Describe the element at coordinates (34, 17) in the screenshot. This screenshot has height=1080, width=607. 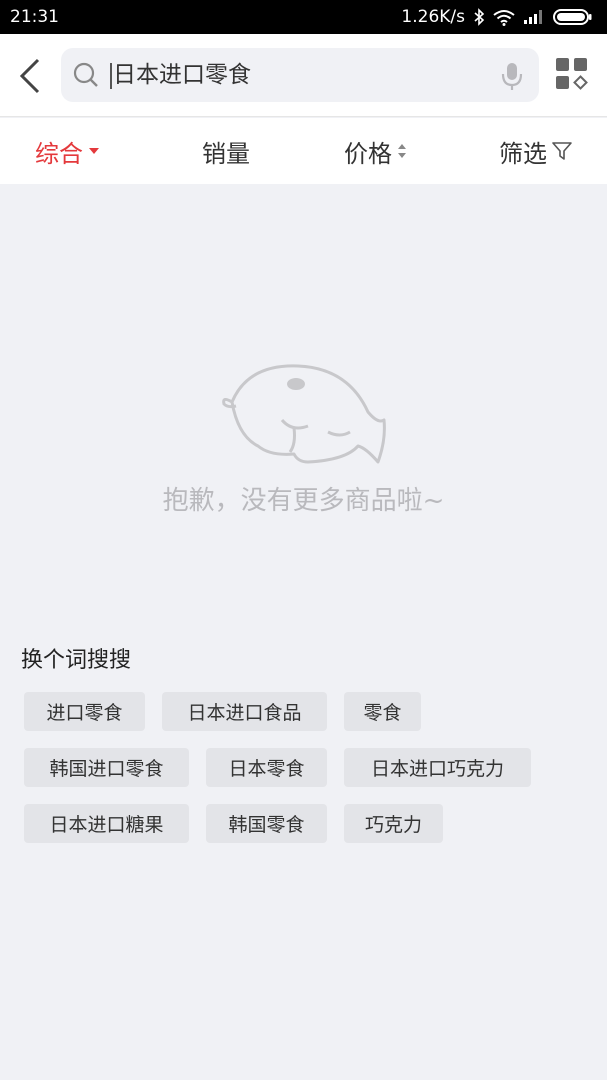
I see `status-time: 21:31` at that location.